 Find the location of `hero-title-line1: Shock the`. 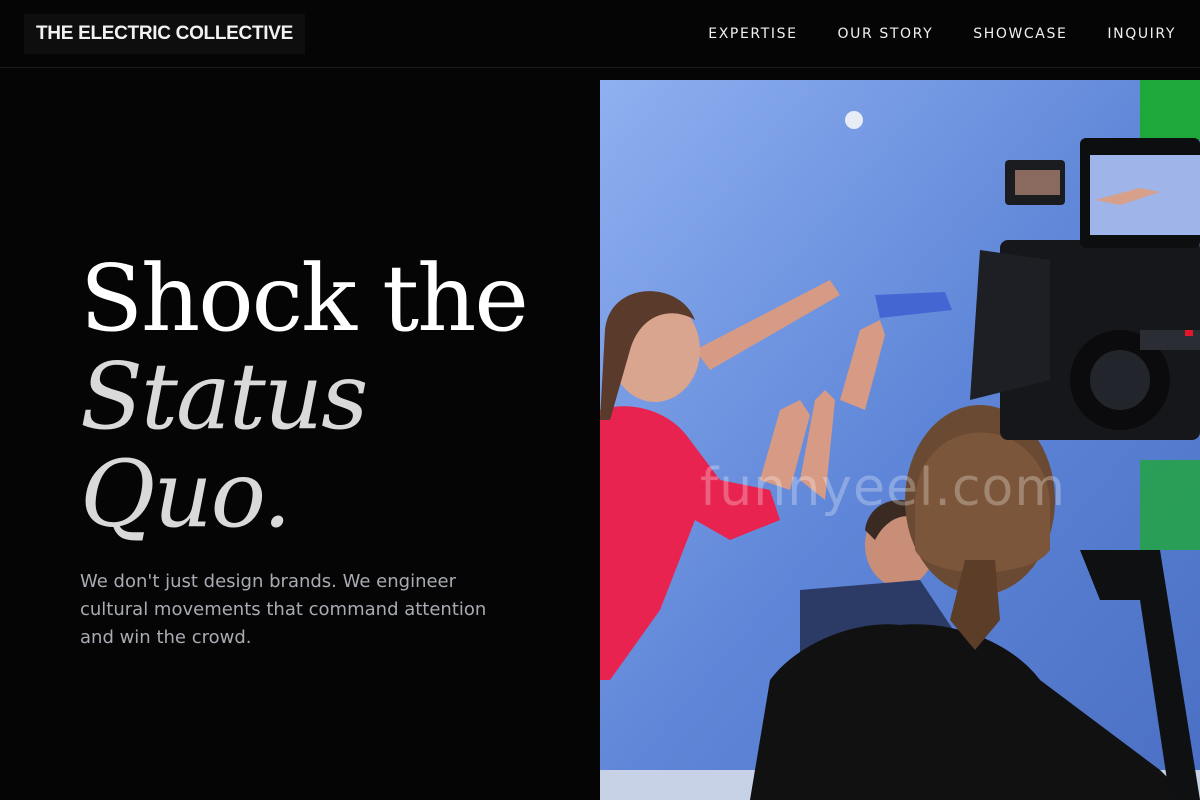

hero-title-line1: Shock the is located at coordinates (304, 298).